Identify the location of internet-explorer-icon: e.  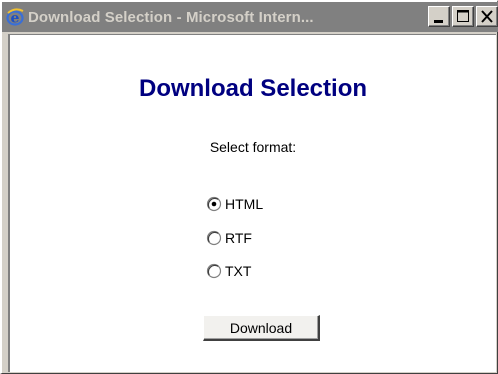
(15, 17).